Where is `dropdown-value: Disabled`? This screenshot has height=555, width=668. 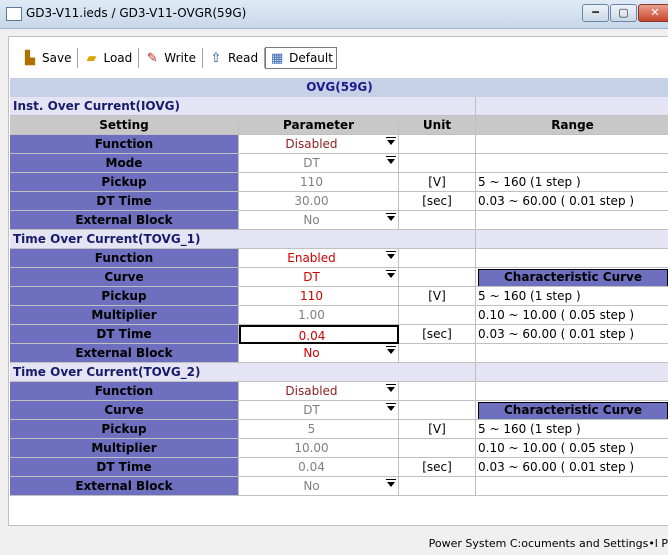
dropdown-value: Disabled is located at coordinates (311, 391).